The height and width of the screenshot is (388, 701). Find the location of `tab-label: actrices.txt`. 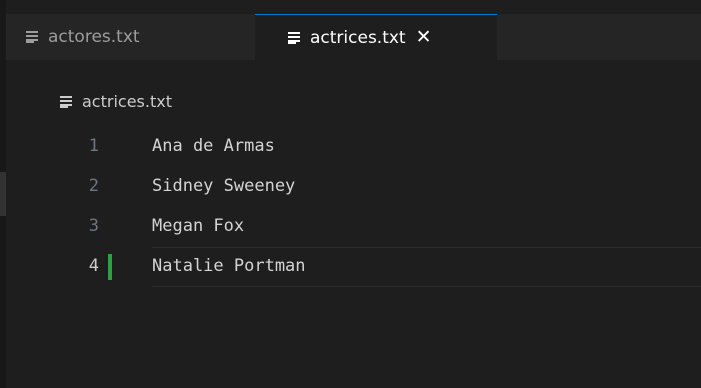

tab-label: actrices.txt is located at coordinates (358, 37).